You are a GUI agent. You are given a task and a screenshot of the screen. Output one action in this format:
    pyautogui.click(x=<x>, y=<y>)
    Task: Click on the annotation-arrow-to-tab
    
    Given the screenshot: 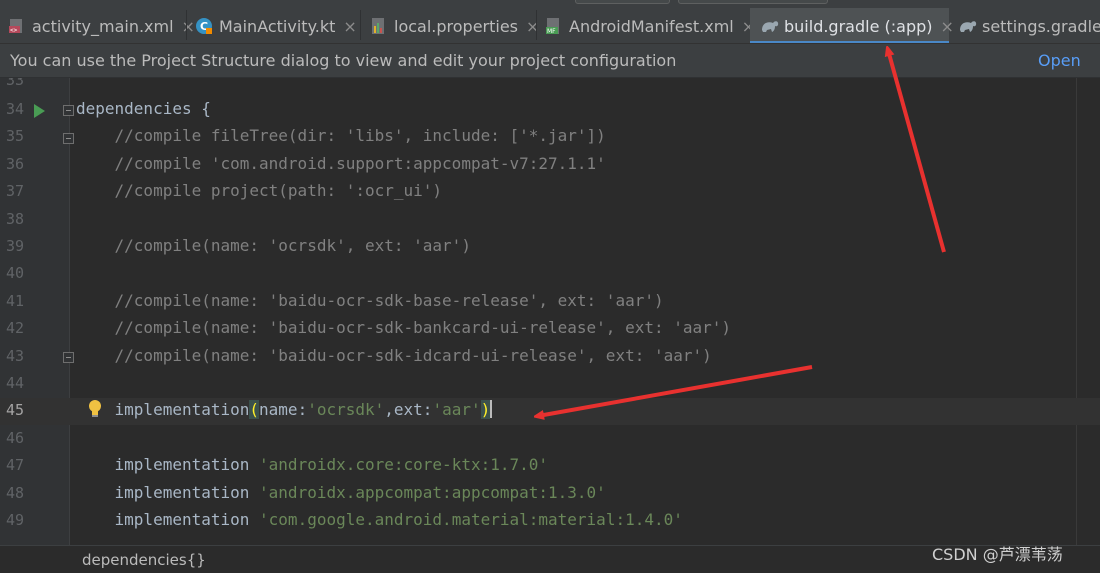 What is the action you would take?
    pyautogui.click(x=917, y=151)
    